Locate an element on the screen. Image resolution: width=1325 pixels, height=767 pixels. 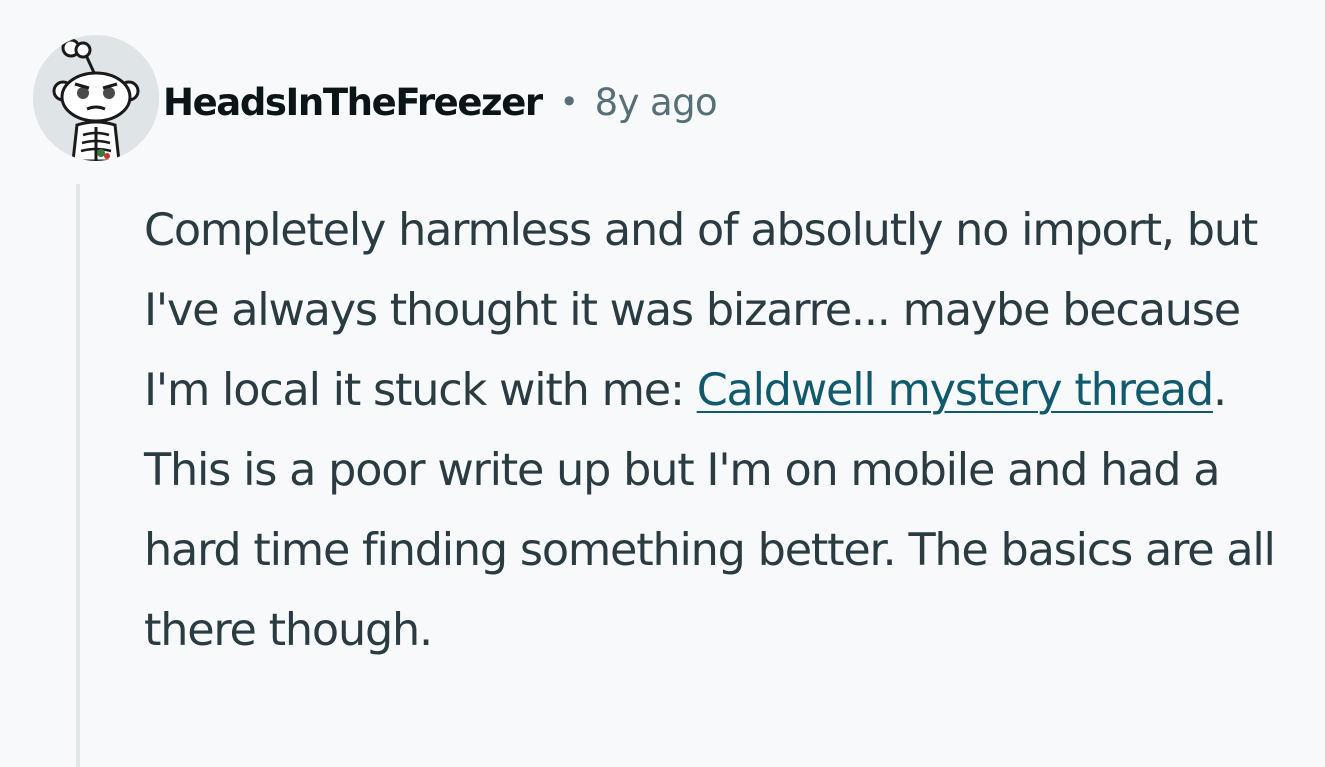
avatar is located at coordinates (96, 98).